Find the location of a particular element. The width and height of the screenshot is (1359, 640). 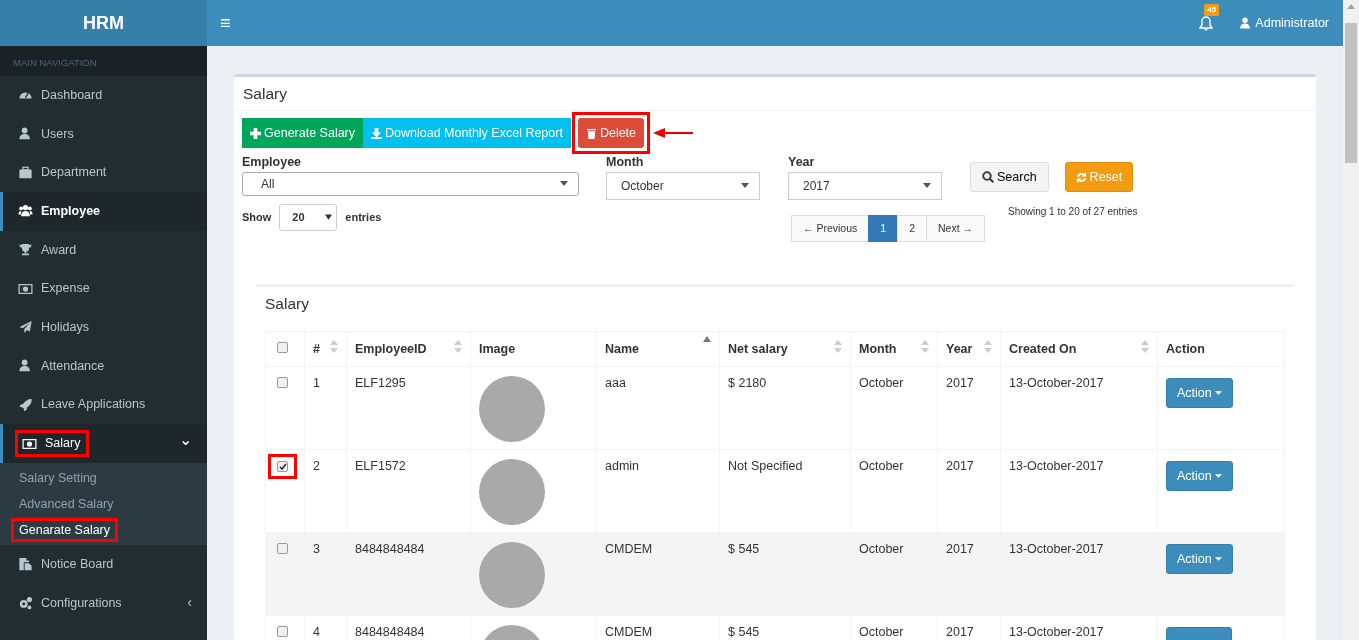

length-label: Show is located at coordinates (257, 218).